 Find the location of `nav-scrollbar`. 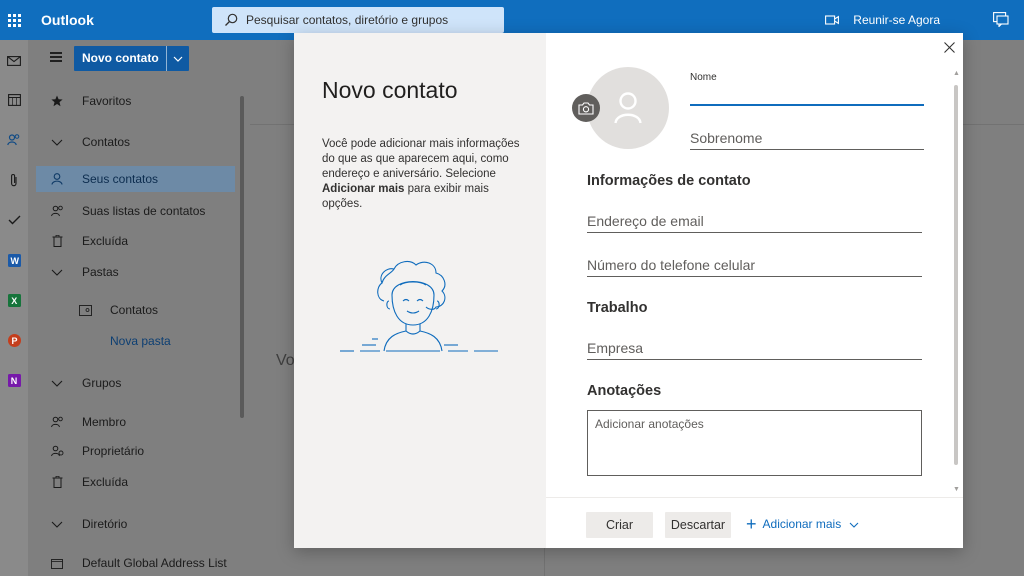

nav-scrollbar is located at coordinates (242, 257).